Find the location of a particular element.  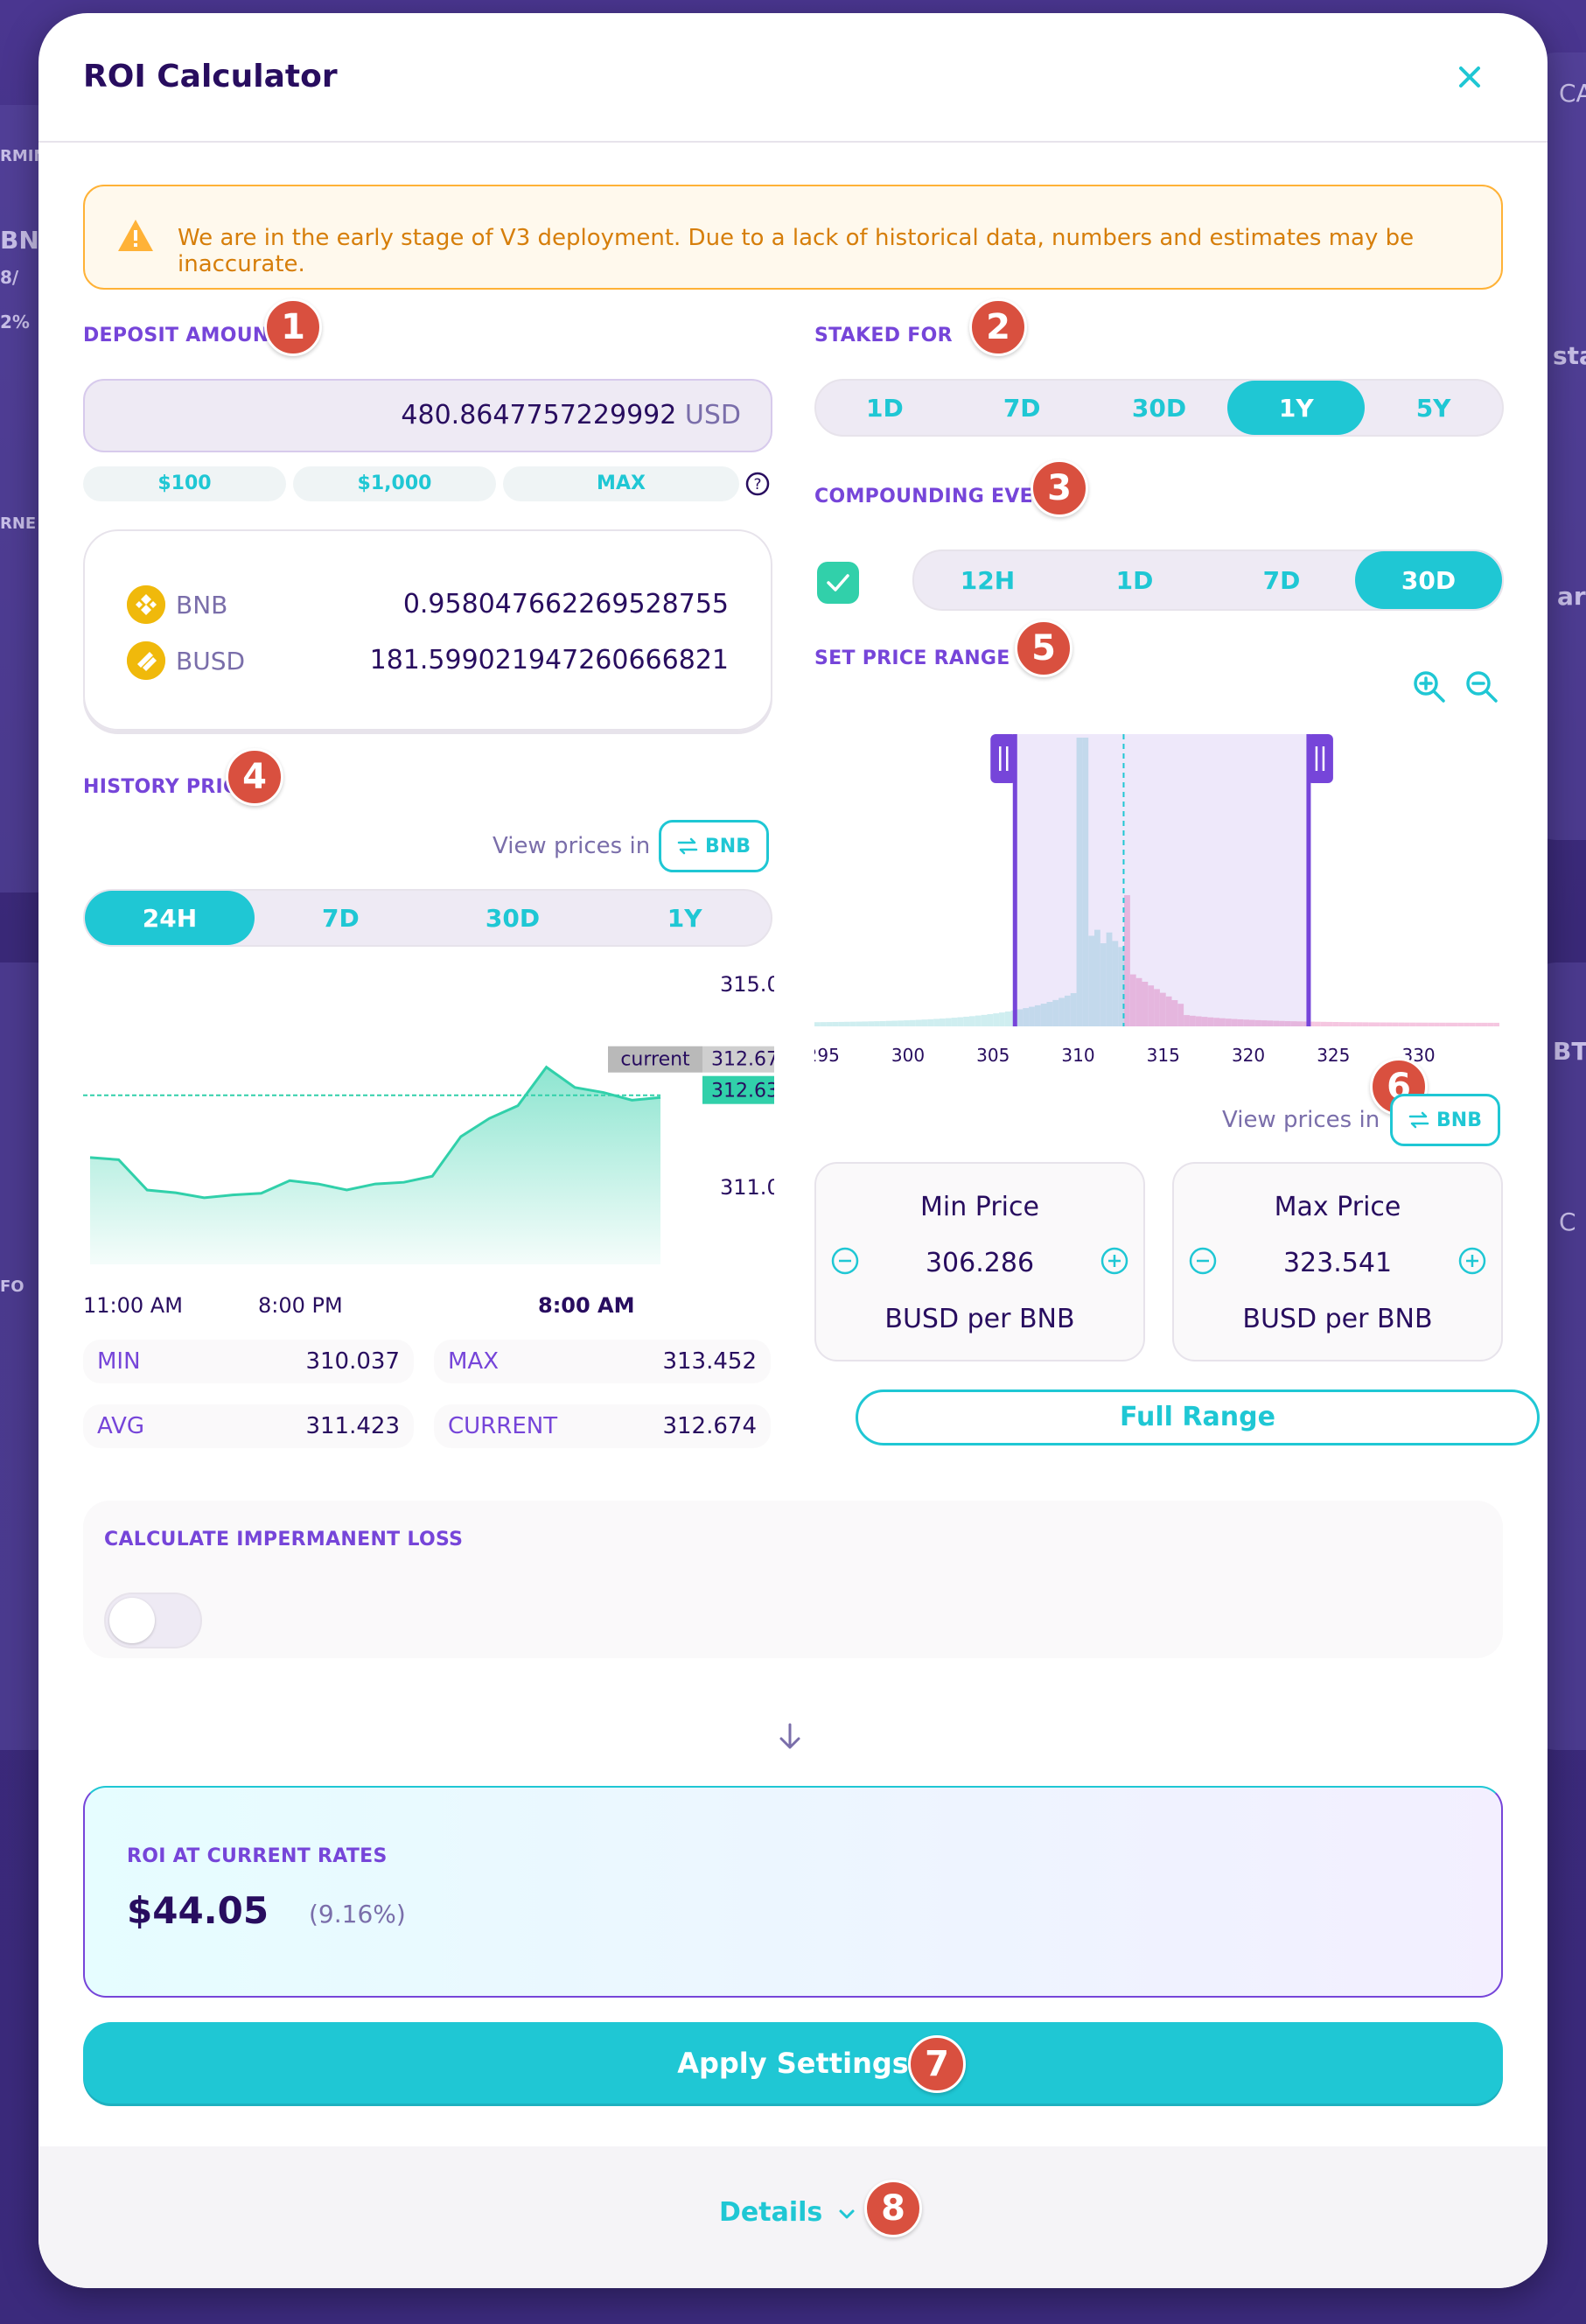

compounding-checkbox is located at coordinates (838, 583).